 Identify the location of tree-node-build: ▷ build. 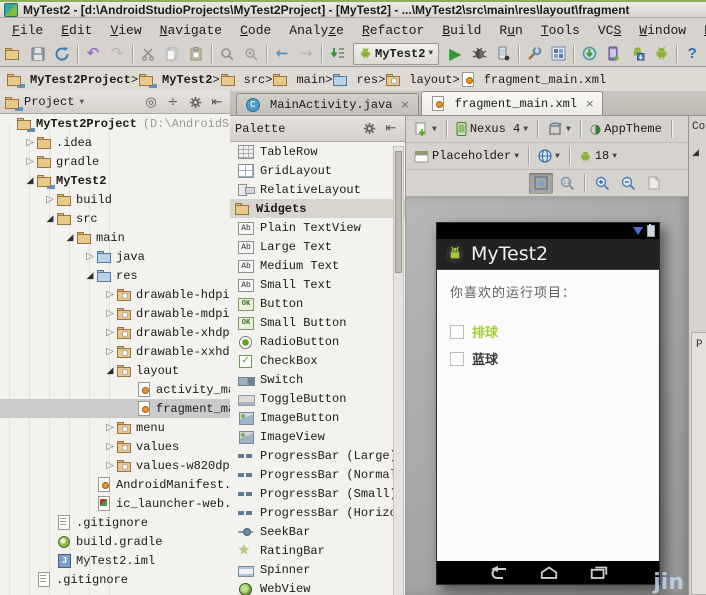
(115, 199).